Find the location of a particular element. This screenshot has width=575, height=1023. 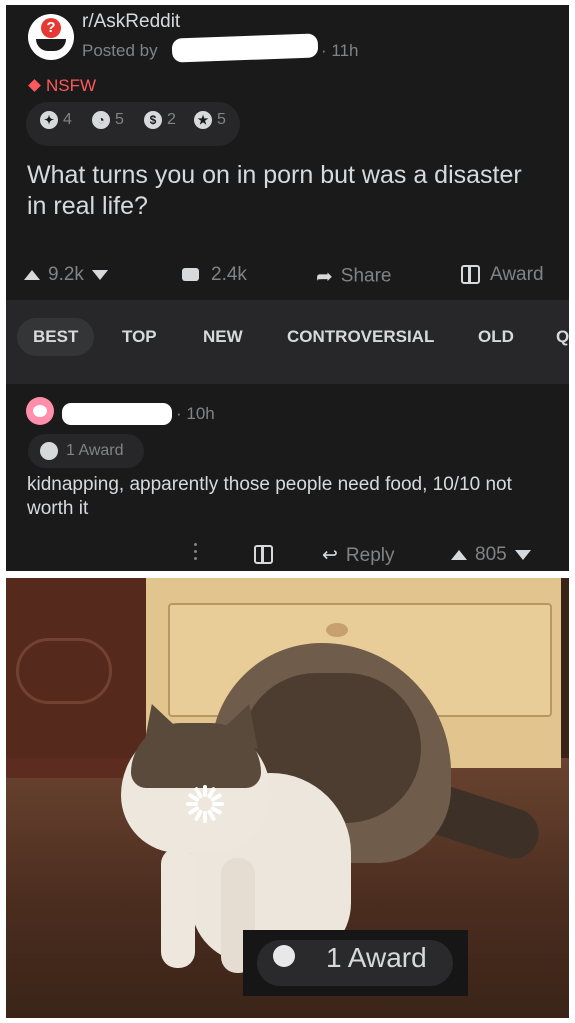

subreddit-icon: ? is located at coordinates (51, 37).